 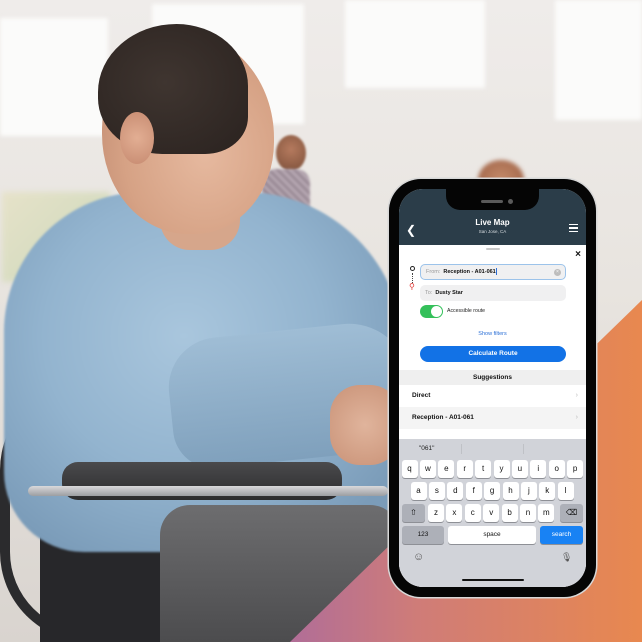 I want to click on from-value: Reception - A01-061, so click(x=469, y=272).